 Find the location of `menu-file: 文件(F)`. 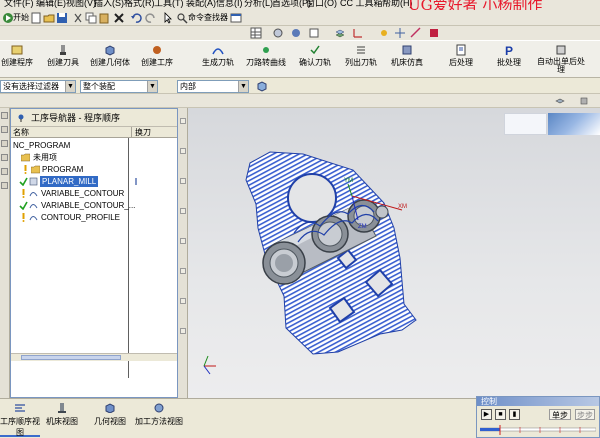

menu-file: 文件(F) is located at coordinates (19, 4).